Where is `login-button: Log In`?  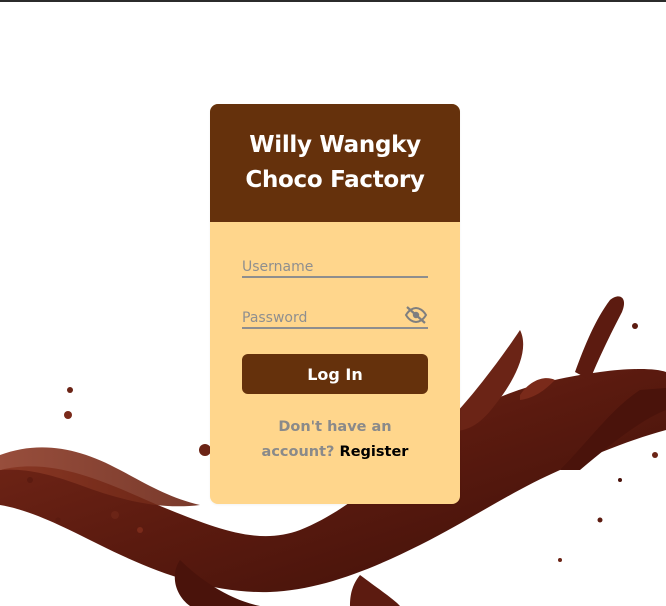 login-button: Log In is located at coordinates (335, 374).